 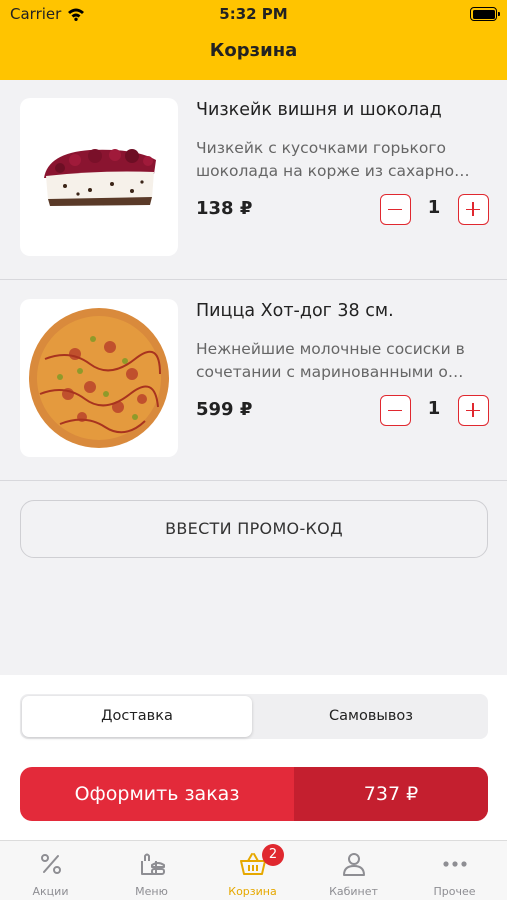 I want to click on person-icon, so click(x=353, y=864).